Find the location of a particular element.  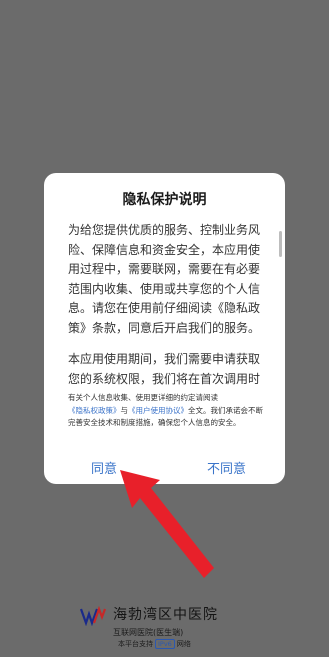

hospital-logo is located at coordinates (93, 616).